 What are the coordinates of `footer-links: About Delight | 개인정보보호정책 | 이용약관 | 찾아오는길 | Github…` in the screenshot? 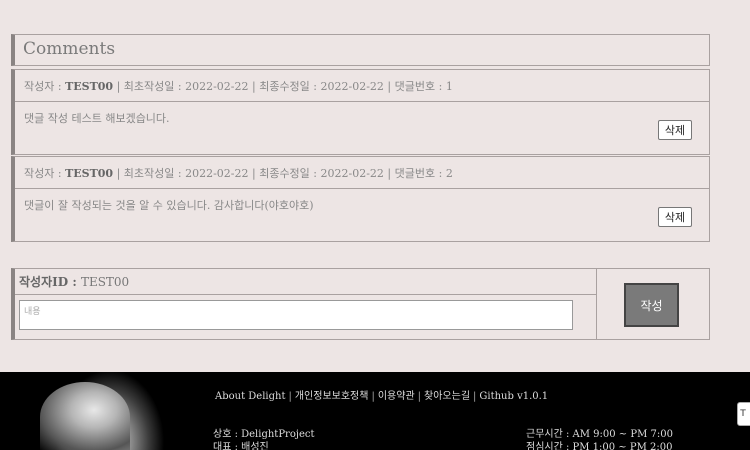 It's located at (382, 396).